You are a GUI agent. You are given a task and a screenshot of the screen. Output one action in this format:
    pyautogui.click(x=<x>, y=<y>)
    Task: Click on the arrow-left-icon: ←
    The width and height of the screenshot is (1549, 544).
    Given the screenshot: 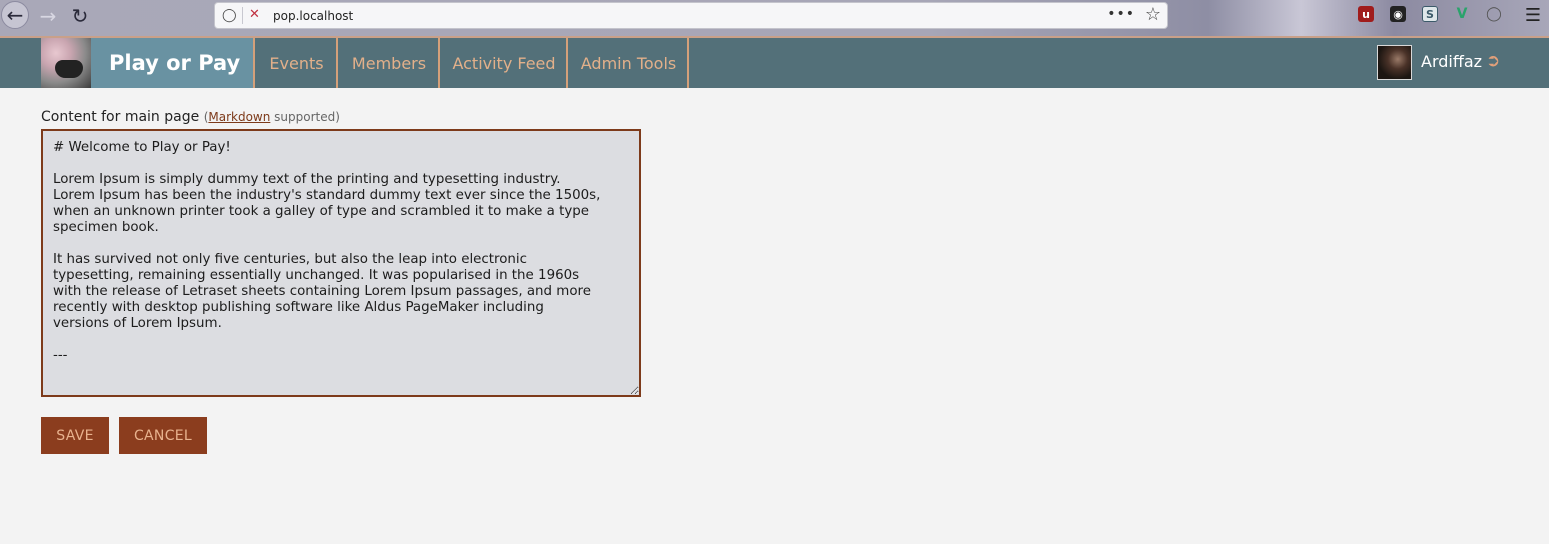 What is the action you would take?
    pyautogui.click(x=15, y=15)
    